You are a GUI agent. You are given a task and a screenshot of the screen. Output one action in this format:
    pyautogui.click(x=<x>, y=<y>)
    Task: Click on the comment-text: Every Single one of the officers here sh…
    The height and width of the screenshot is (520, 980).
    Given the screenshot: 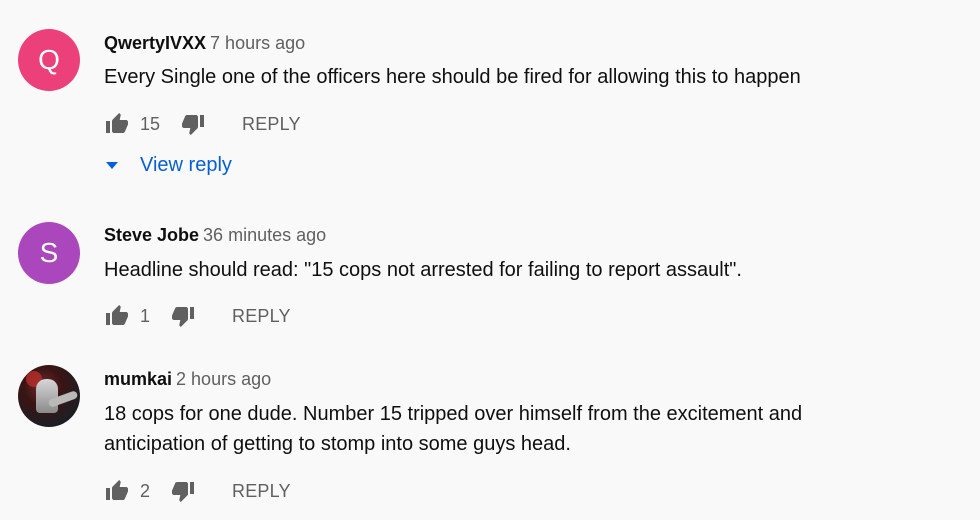 What is the action you would take?
    pyautogui.click(x=452, y=77)
    